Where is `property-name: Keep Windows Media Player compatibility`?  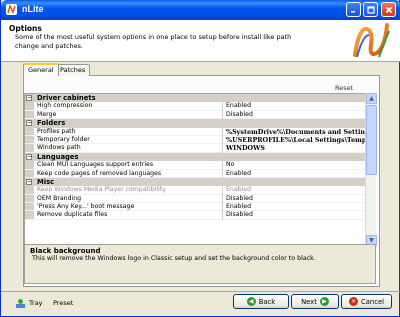
property-name: Keep Windows Media Player compatibility is located at coordinates (101, 190).